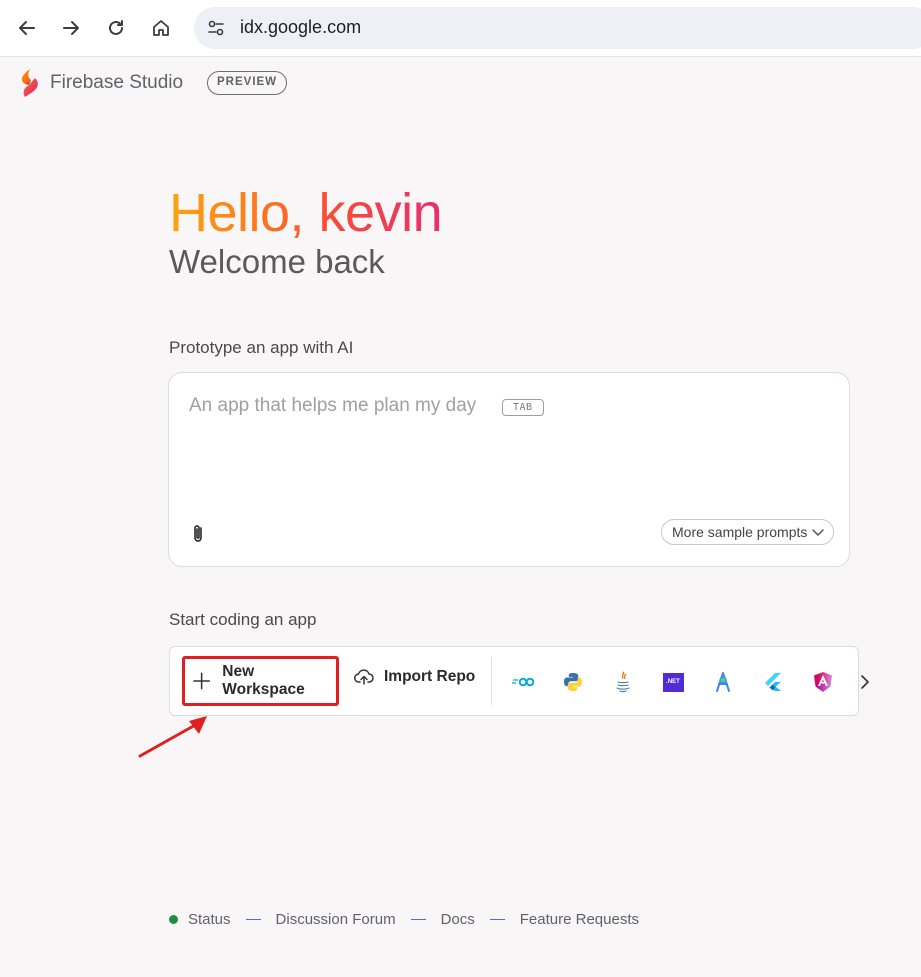 The image size is (921, 977). Describe the element at coordinates (202, 681) in the screenshot. I see `plus-icon` at that location.